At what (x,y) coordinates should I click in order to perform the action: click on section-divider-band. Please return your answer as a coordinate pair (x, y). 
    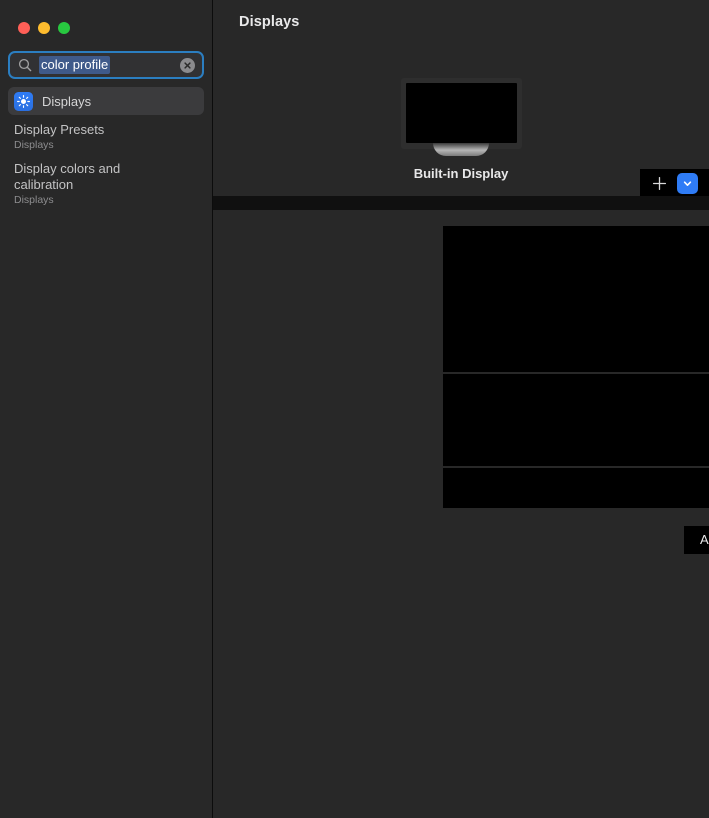
    Looking at the image, I should click on (461, 203).